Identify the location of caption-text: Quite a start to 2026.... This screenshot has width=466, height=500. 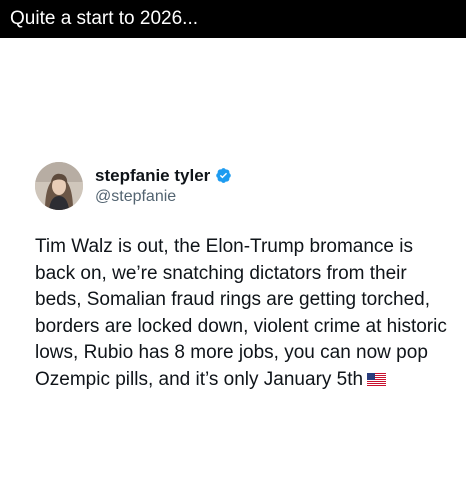
(104, 18).